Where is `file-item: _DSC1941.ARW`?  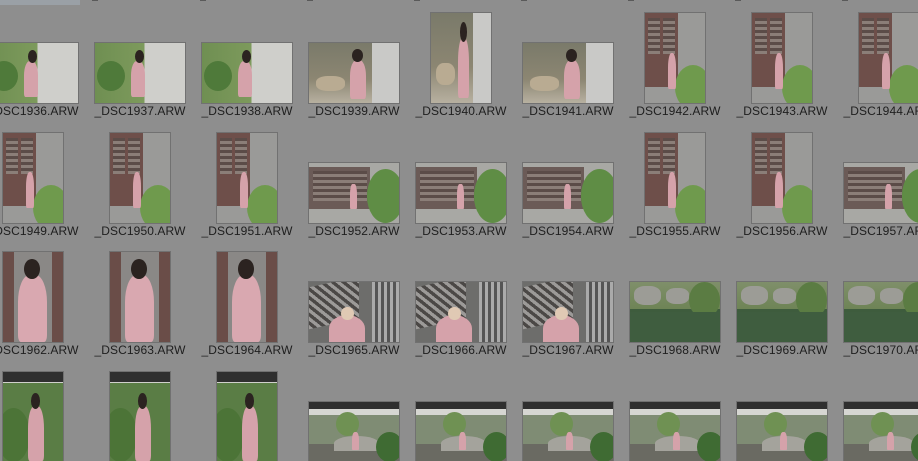
file-item: _DSC1941.ARW is located at coordinates (568, 66).